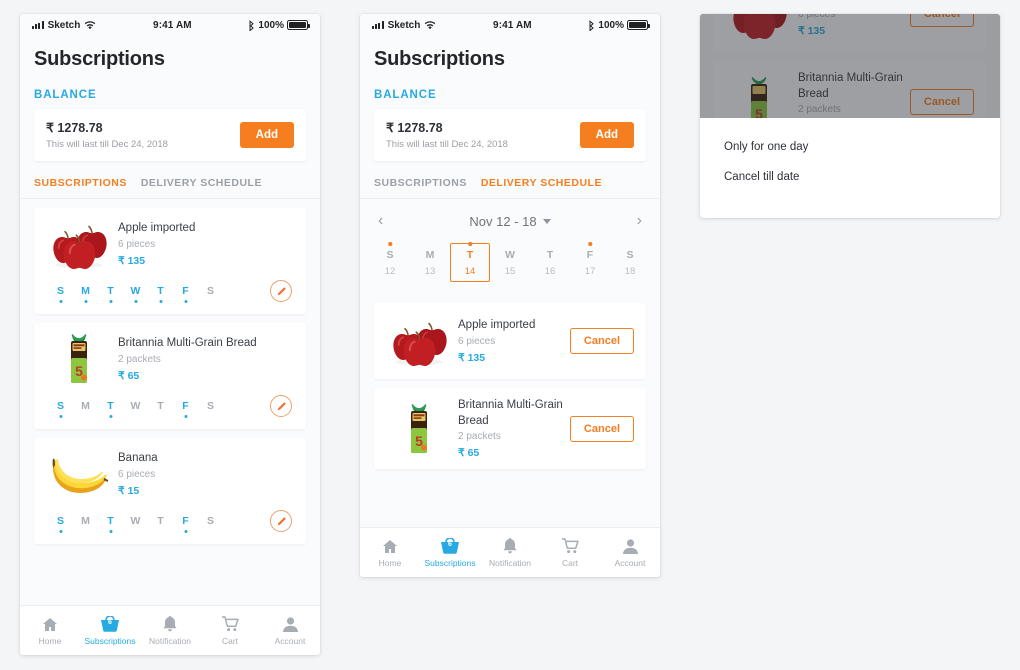  What do you see at coordinates (570, 563) in the screenshot?
I see `nav-label: Cart` at bounding box center [570, 563].